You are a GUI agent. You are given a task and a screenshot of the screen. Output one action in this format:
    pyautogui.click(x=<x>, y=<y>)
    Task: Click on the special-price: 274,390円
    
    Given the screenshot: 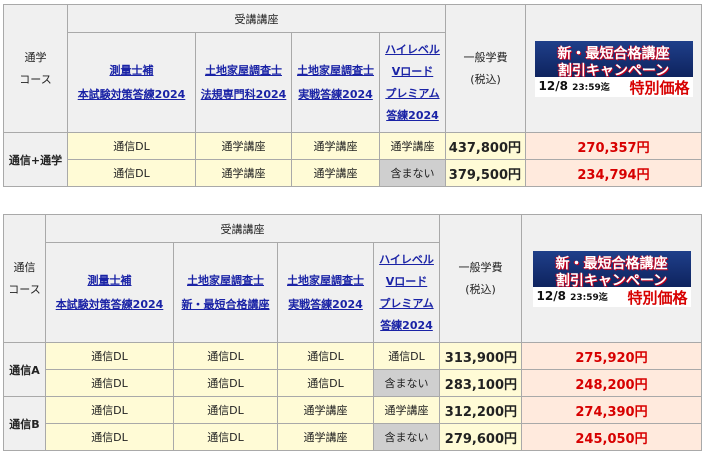 What is the action you would take?
    pyautogui.click(x=611, y=410)
    